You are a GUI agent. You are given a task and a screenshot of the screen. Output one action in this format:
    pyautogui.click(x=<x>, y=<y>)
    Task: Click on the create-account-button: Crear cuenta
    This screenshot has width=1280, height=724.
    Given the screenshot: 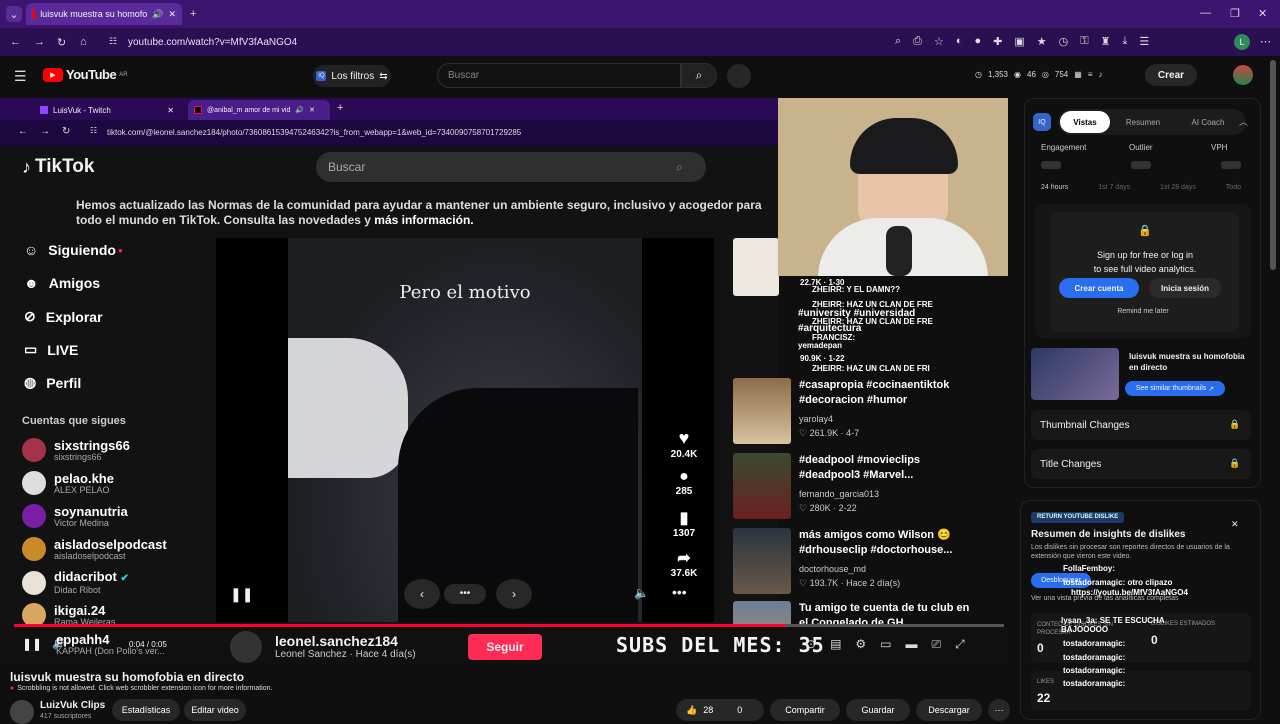 What is the action you would take?
    pyautogui.click(x=1099, y=288)
    